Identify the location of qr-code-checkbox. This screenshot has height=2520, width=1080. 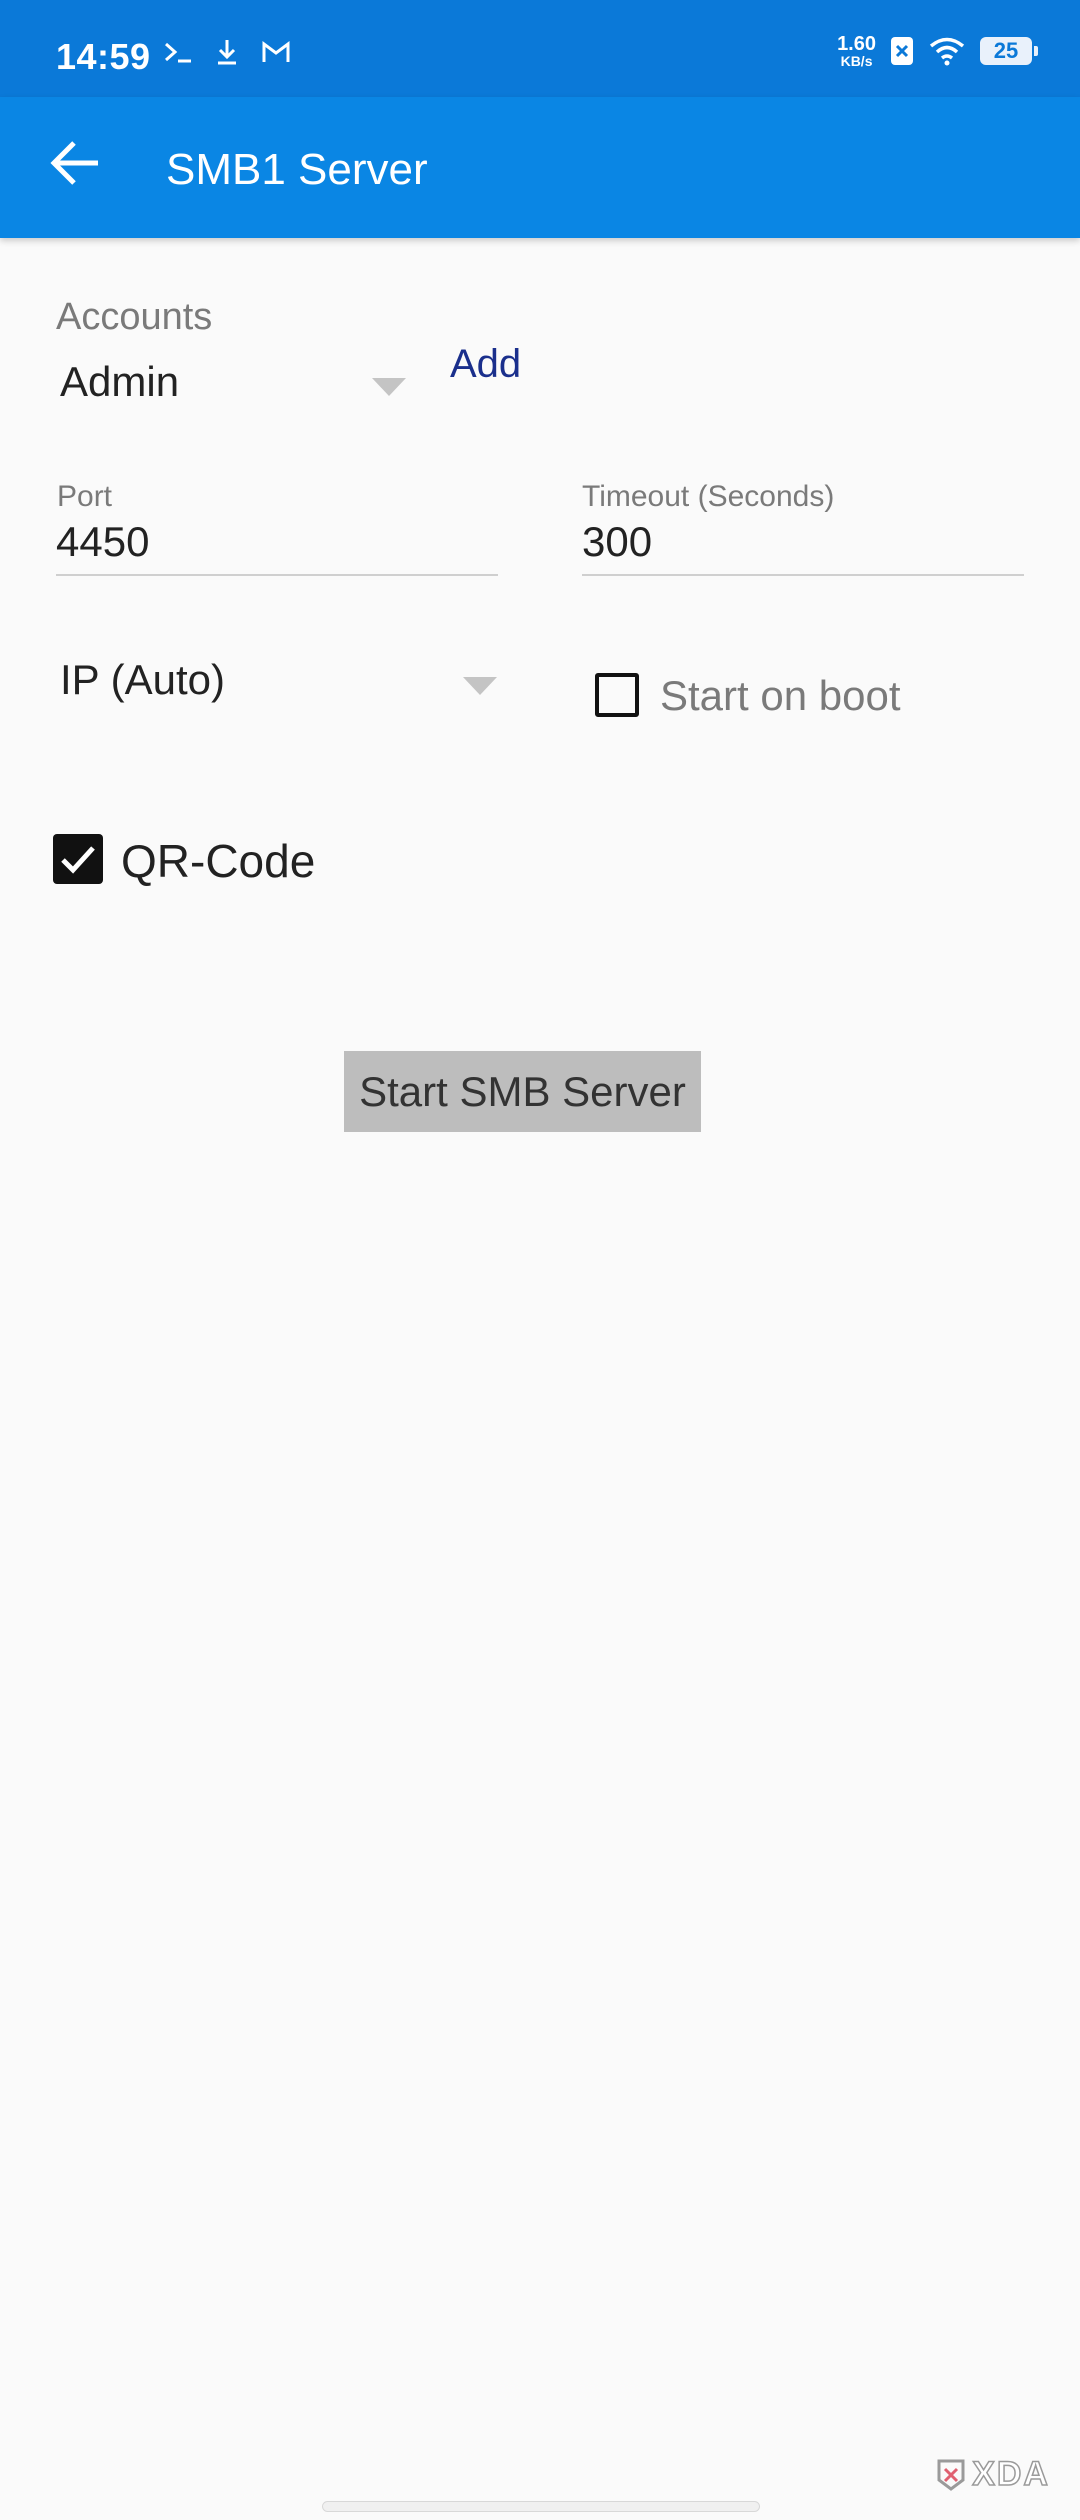
(78, 859).